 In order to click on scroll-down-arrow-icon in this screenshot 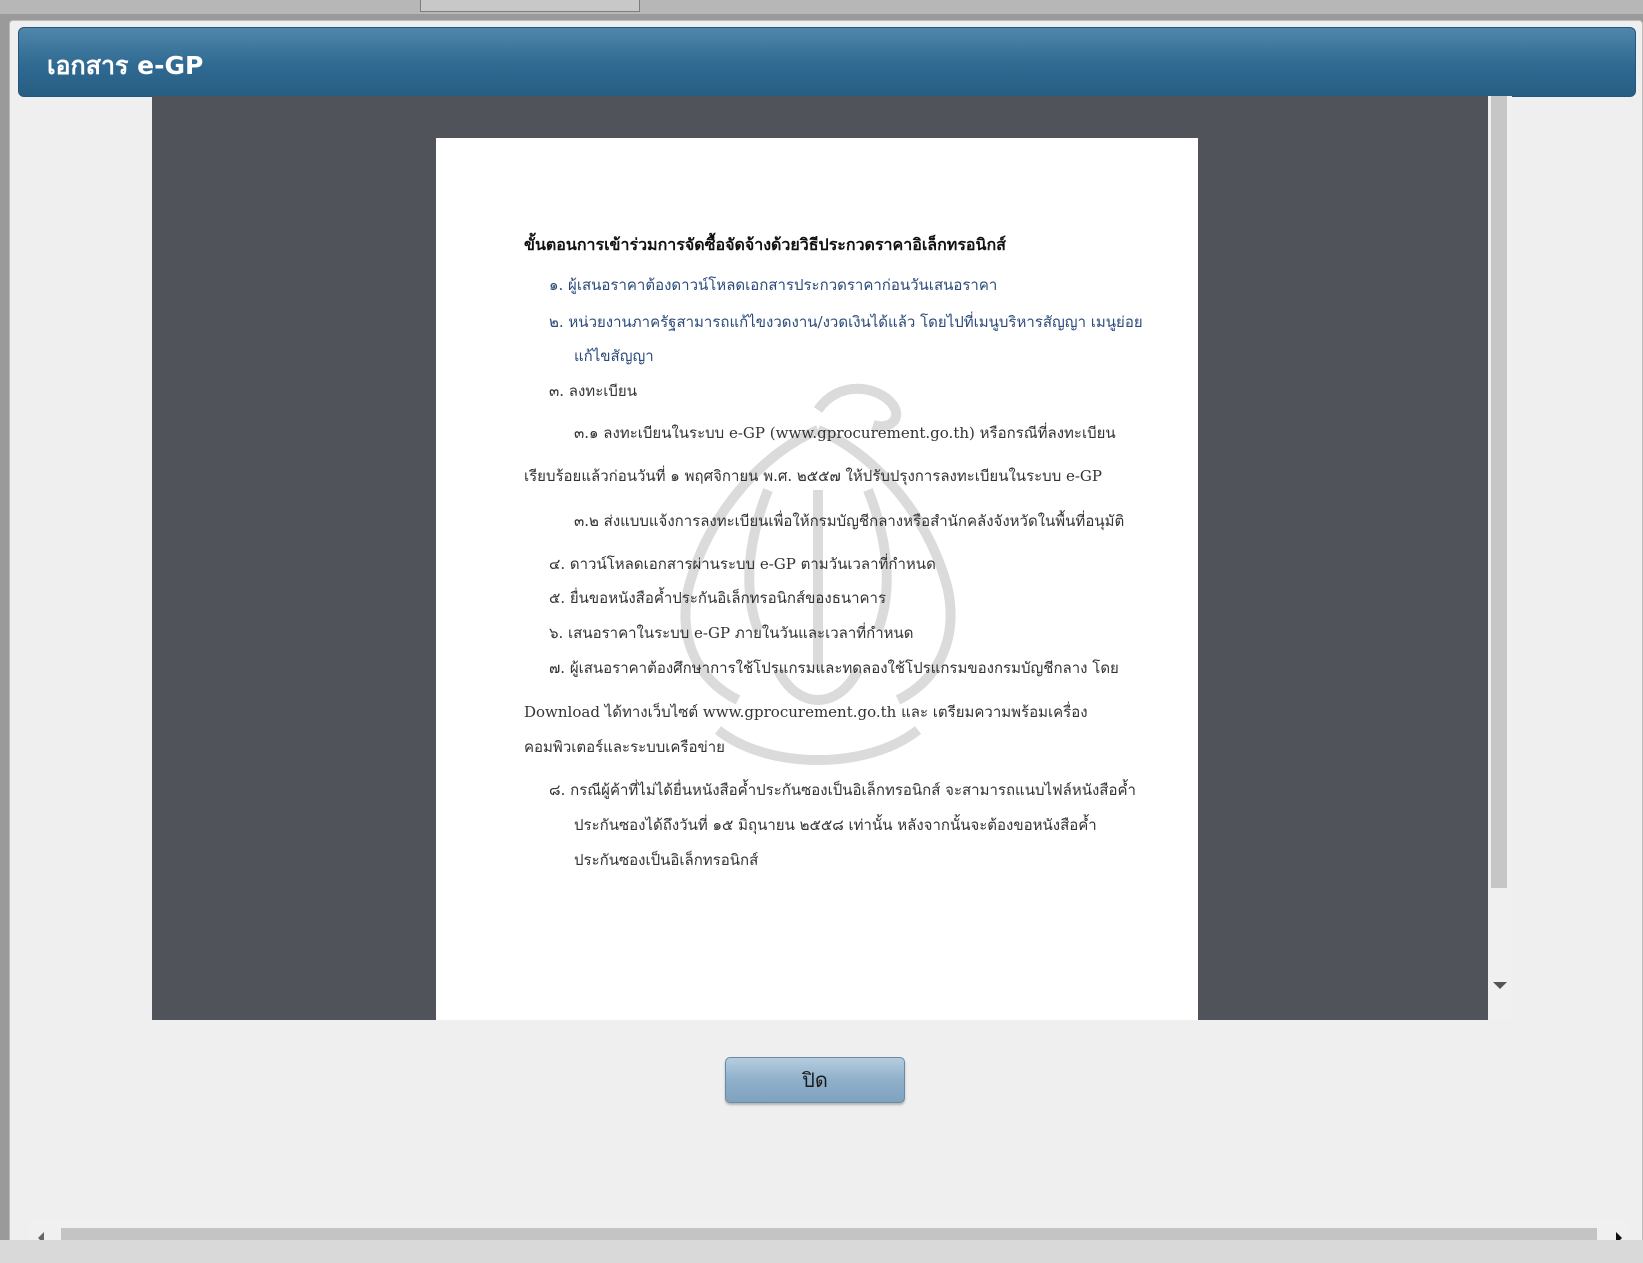, I will do `click(1500, 985)`.